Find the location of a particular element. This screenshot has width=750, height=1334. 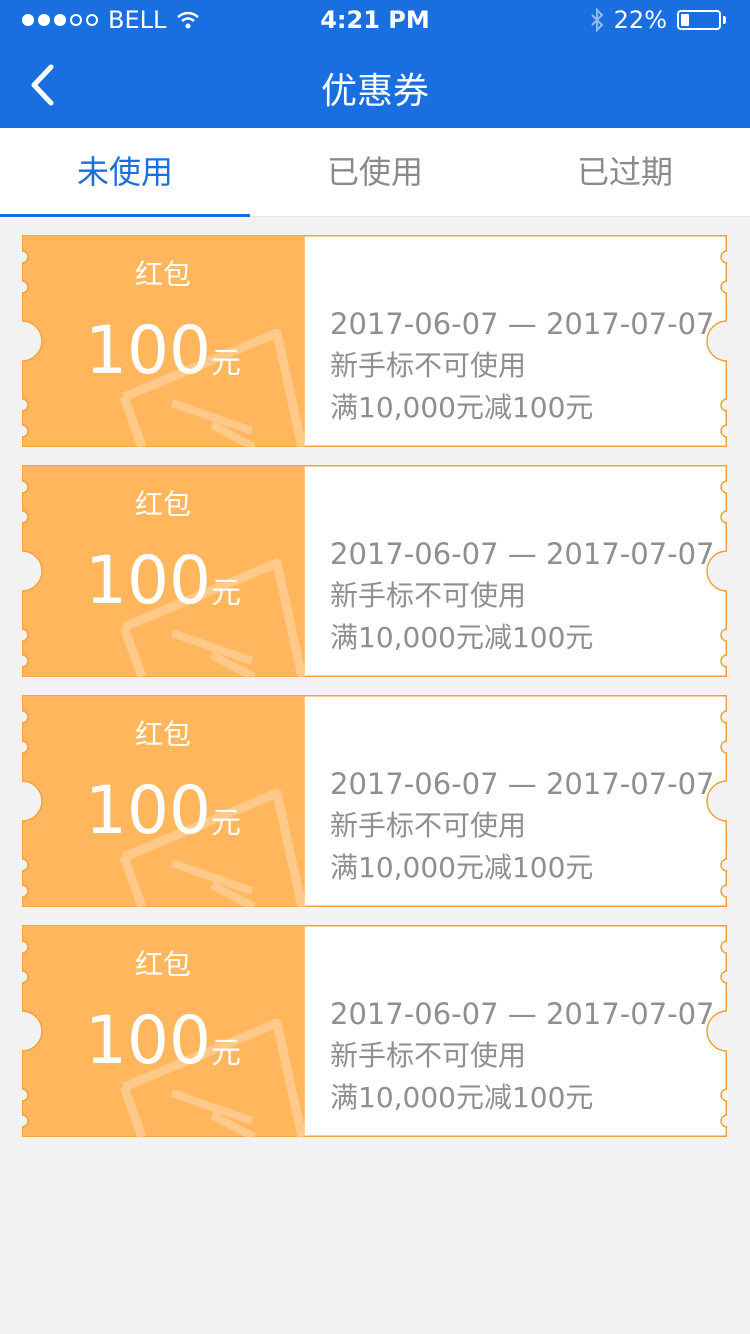

tab-unused: 未使用 is located at coordinates (125, 172).